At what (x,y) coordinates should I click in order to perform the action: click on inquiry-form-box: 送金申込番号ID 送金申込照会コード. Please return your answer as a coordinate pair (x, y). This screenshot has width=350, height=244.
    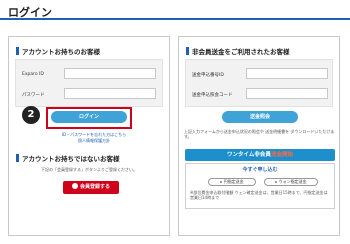
    Looking at the image, I should click on (259, 83).